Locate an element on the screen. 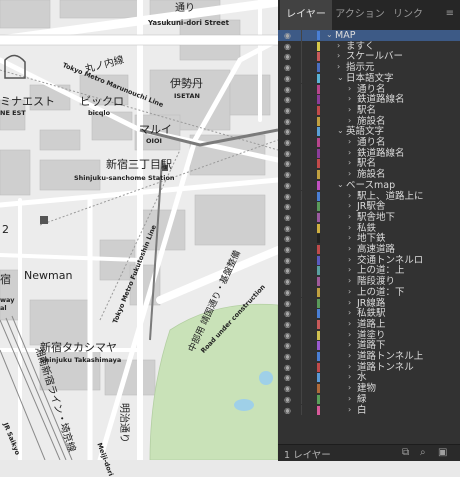  panel-menu-icon: ≡ is located at coordinates (450, 13).